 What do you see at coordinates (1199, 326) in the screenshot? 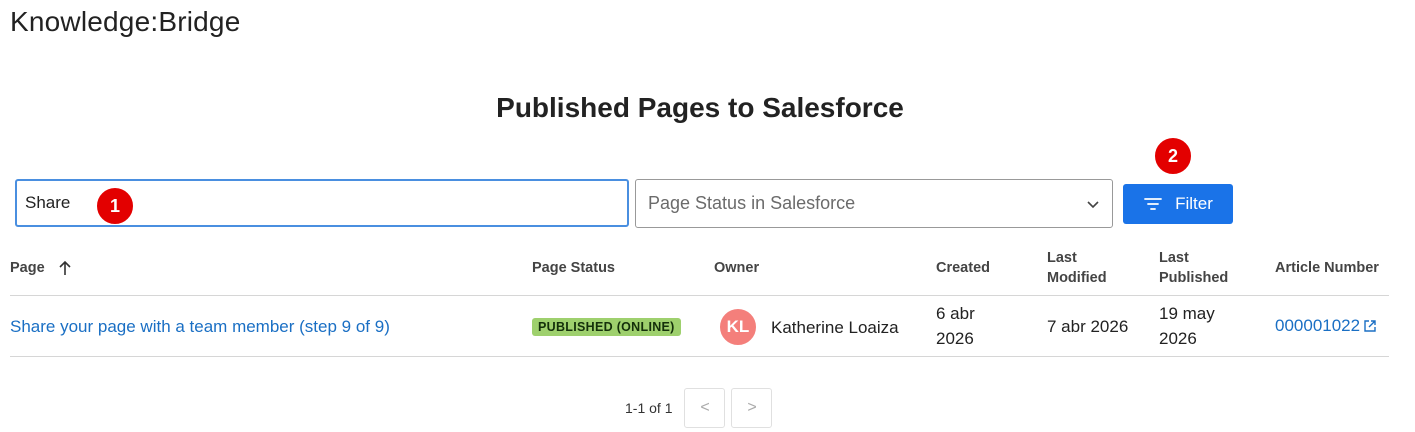
I see `last-published-date: 19 may 2026` at bounding box center [1199, 326].